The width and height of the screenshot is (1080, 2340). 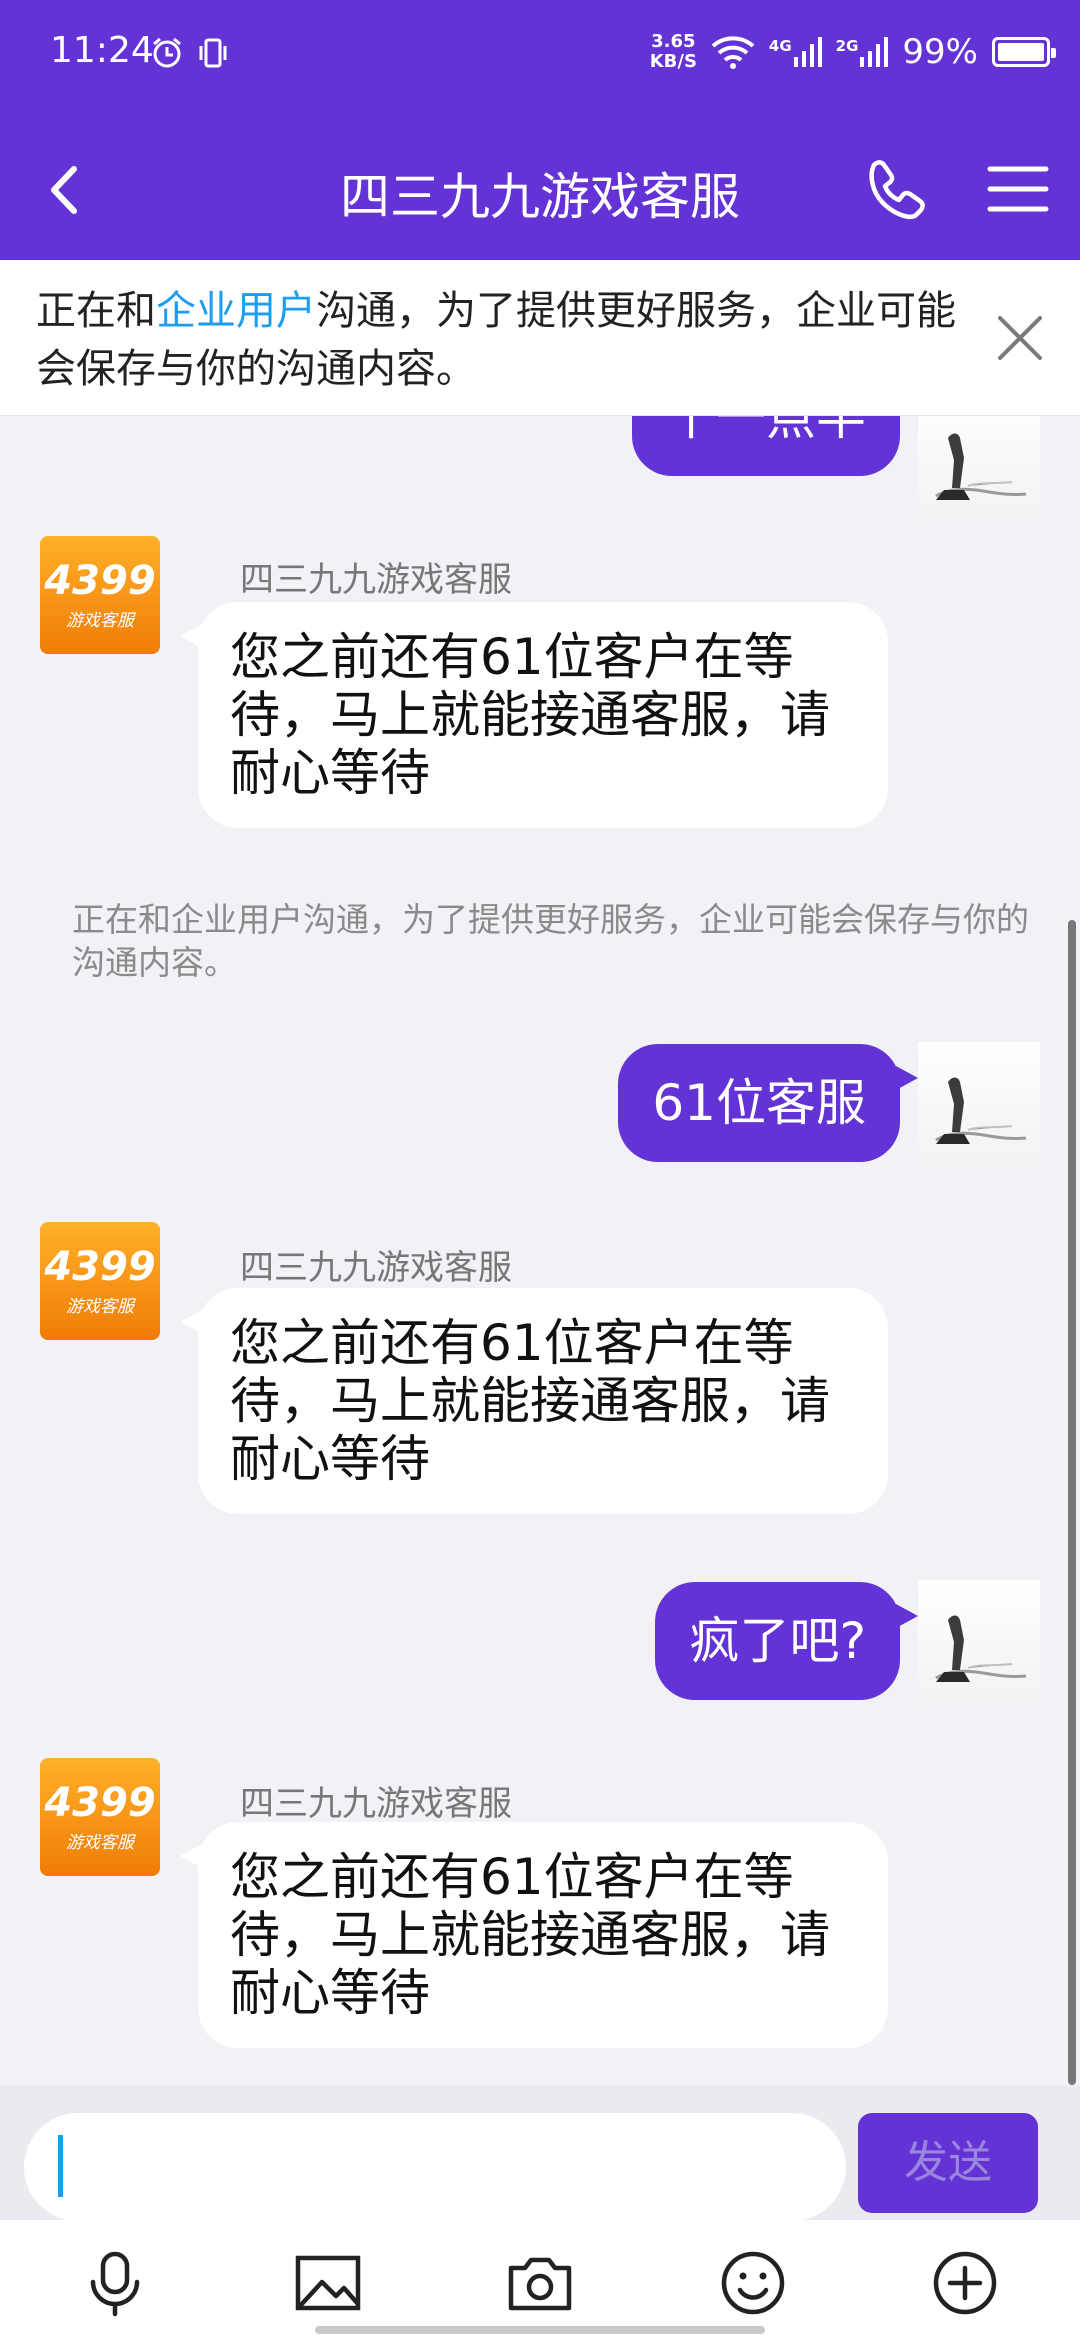 I want to click on home-indicator, so click(x=540, y=2330).